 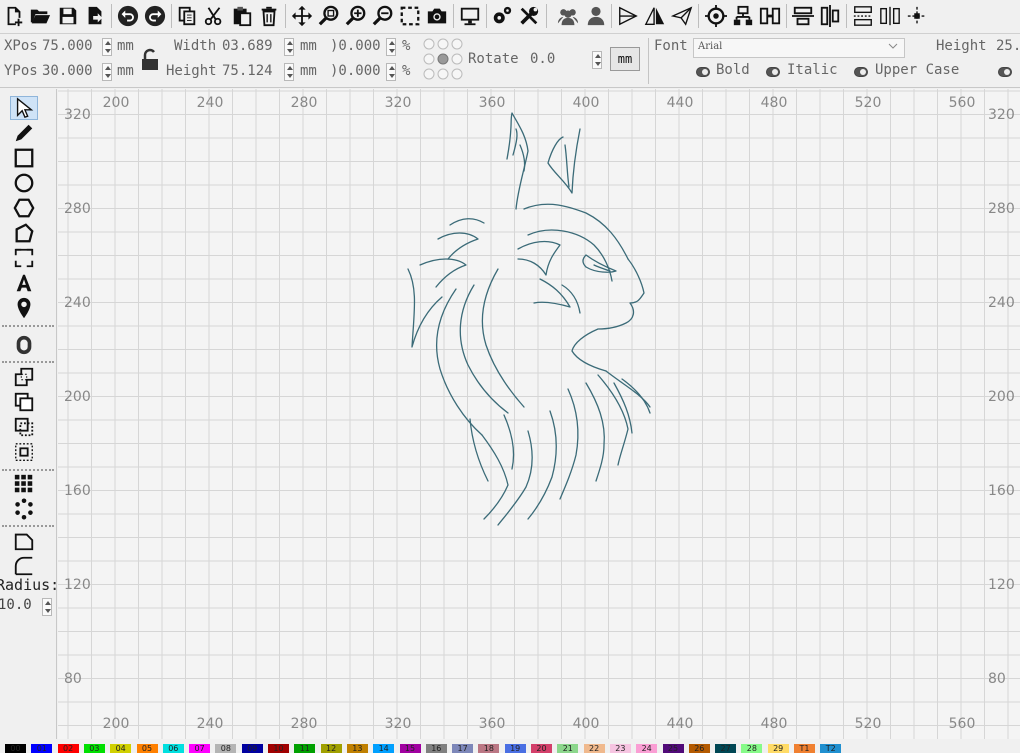 What do you see at coordinates (384, 748) in the screenshot?
I see `color-layer-swatch: 14` at bounding box center [384, 748].